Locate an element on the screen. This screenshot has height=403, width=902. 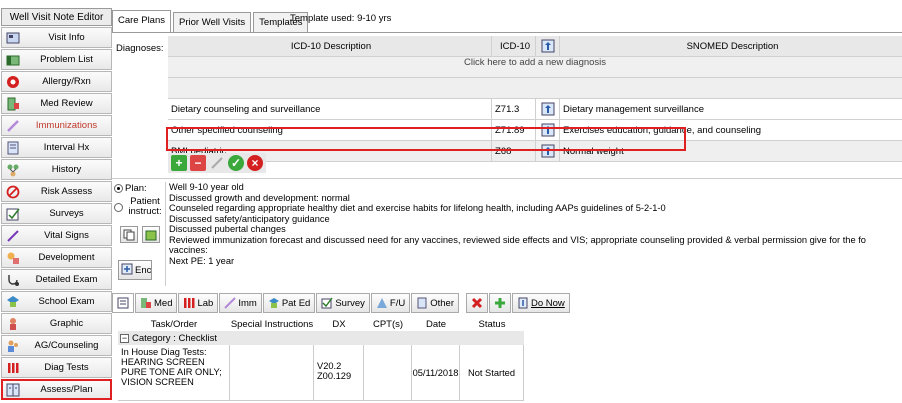
enc-label: Enc is located at coordinates (143, 270).